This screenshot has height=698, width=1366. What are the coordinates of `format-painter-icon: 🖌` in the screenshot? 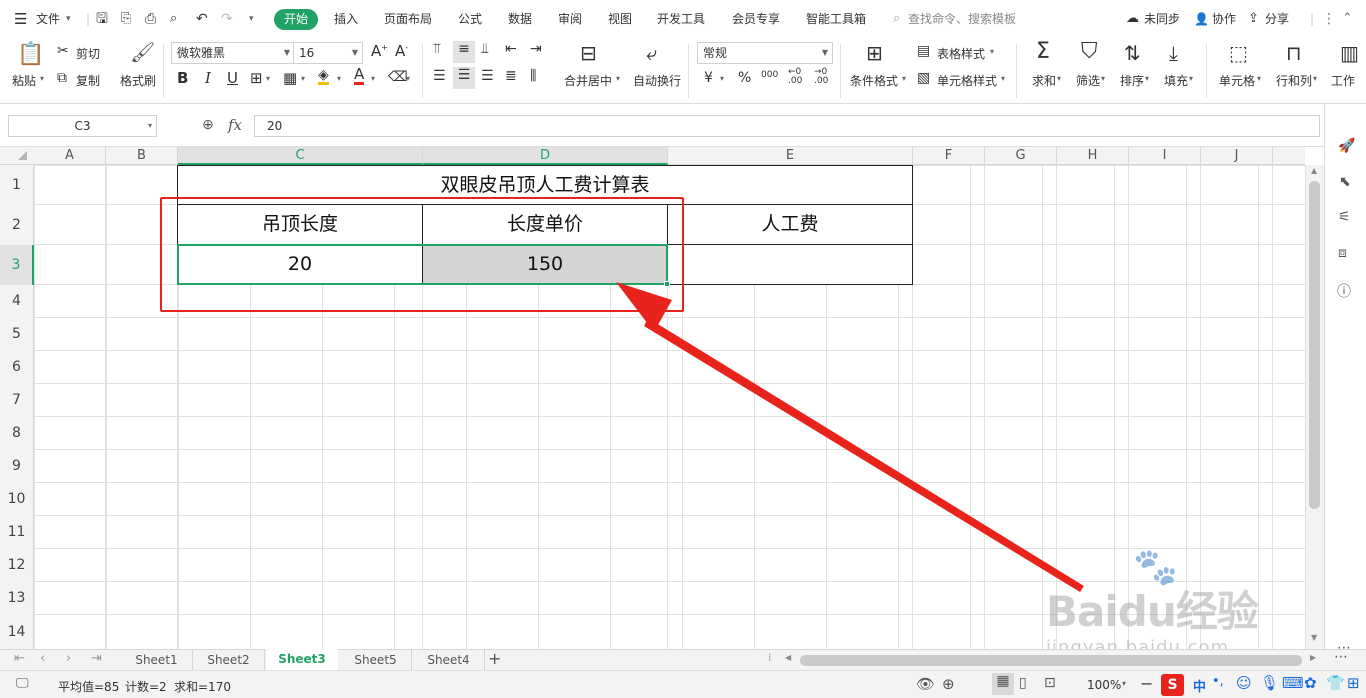 It's located at (142, 52).